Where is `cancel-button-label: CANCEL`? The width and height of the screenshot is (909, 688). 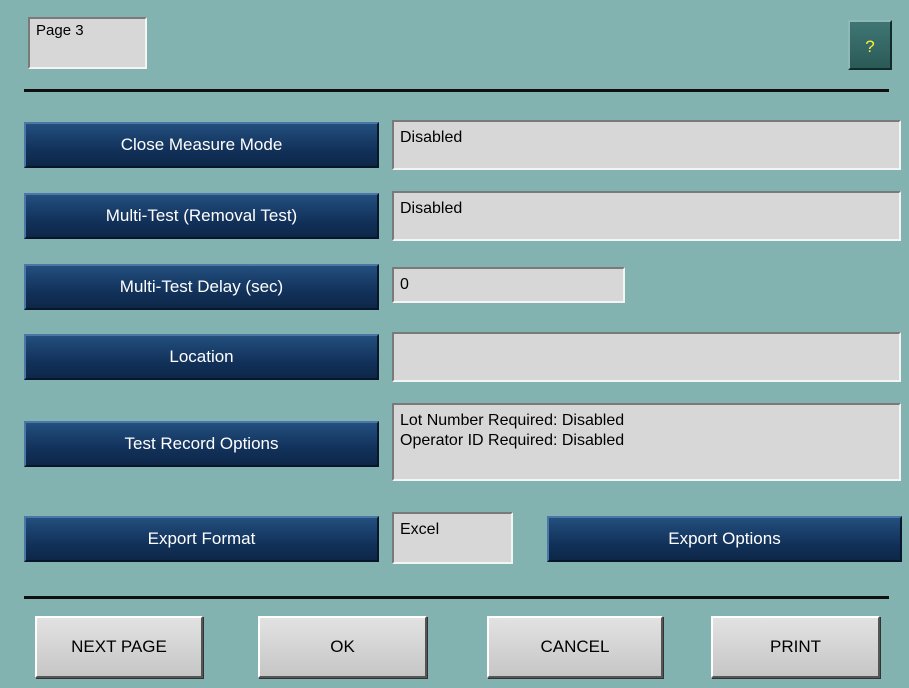 cancel-button-label: CANCEL is located at coordinates (575, 646).